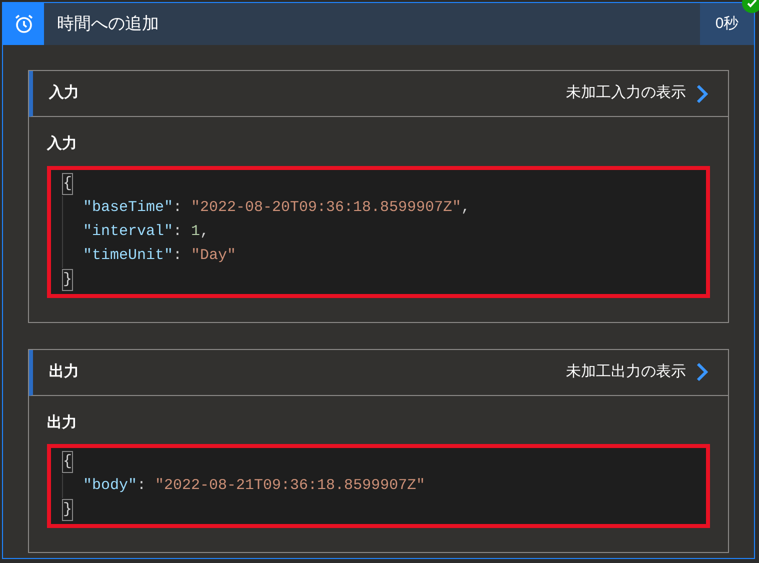 The width and height of the screenshot is (759, 563). What do you see at coordinates (62, 144) in the screenshot?
I see `field-label: 入力` at bounding box center [62, 144].